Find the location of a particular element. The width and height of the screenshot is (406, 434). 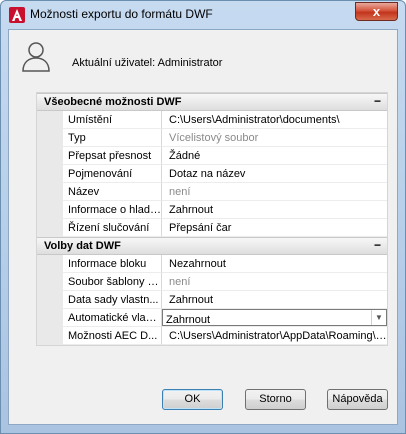

property-name: Typ is located at coordinates (112, 138).